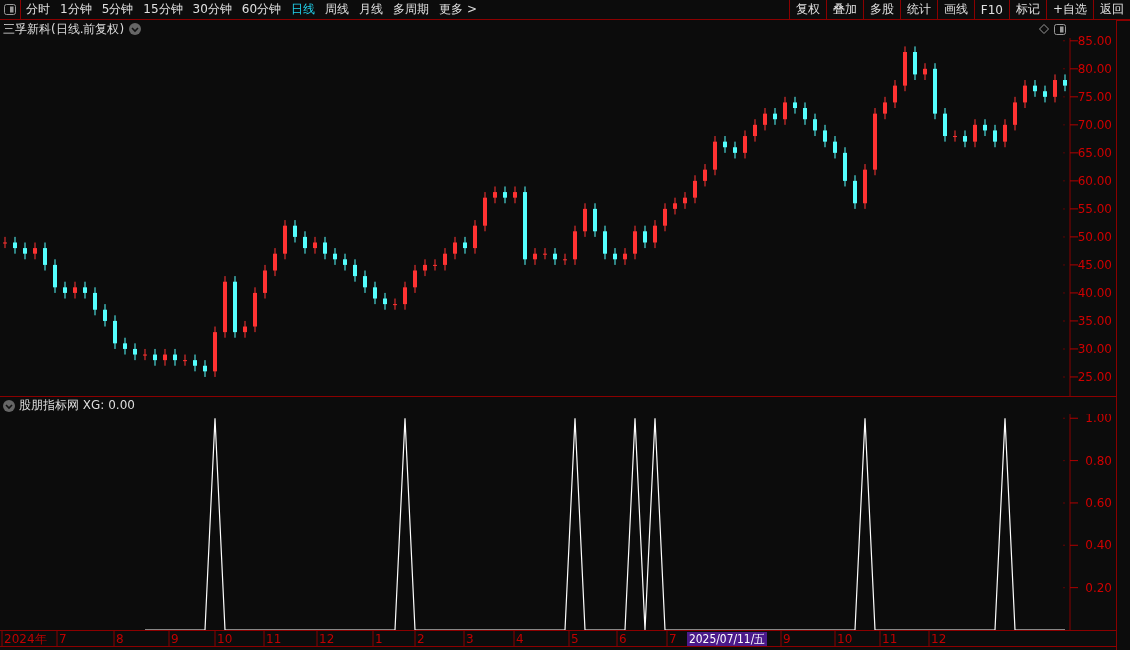 The height and width of the screenshot is (650, 1130). Describe the element at coordinates (1111, 9) in the screenshot. I see `toolbar-button: 返回` at that location.